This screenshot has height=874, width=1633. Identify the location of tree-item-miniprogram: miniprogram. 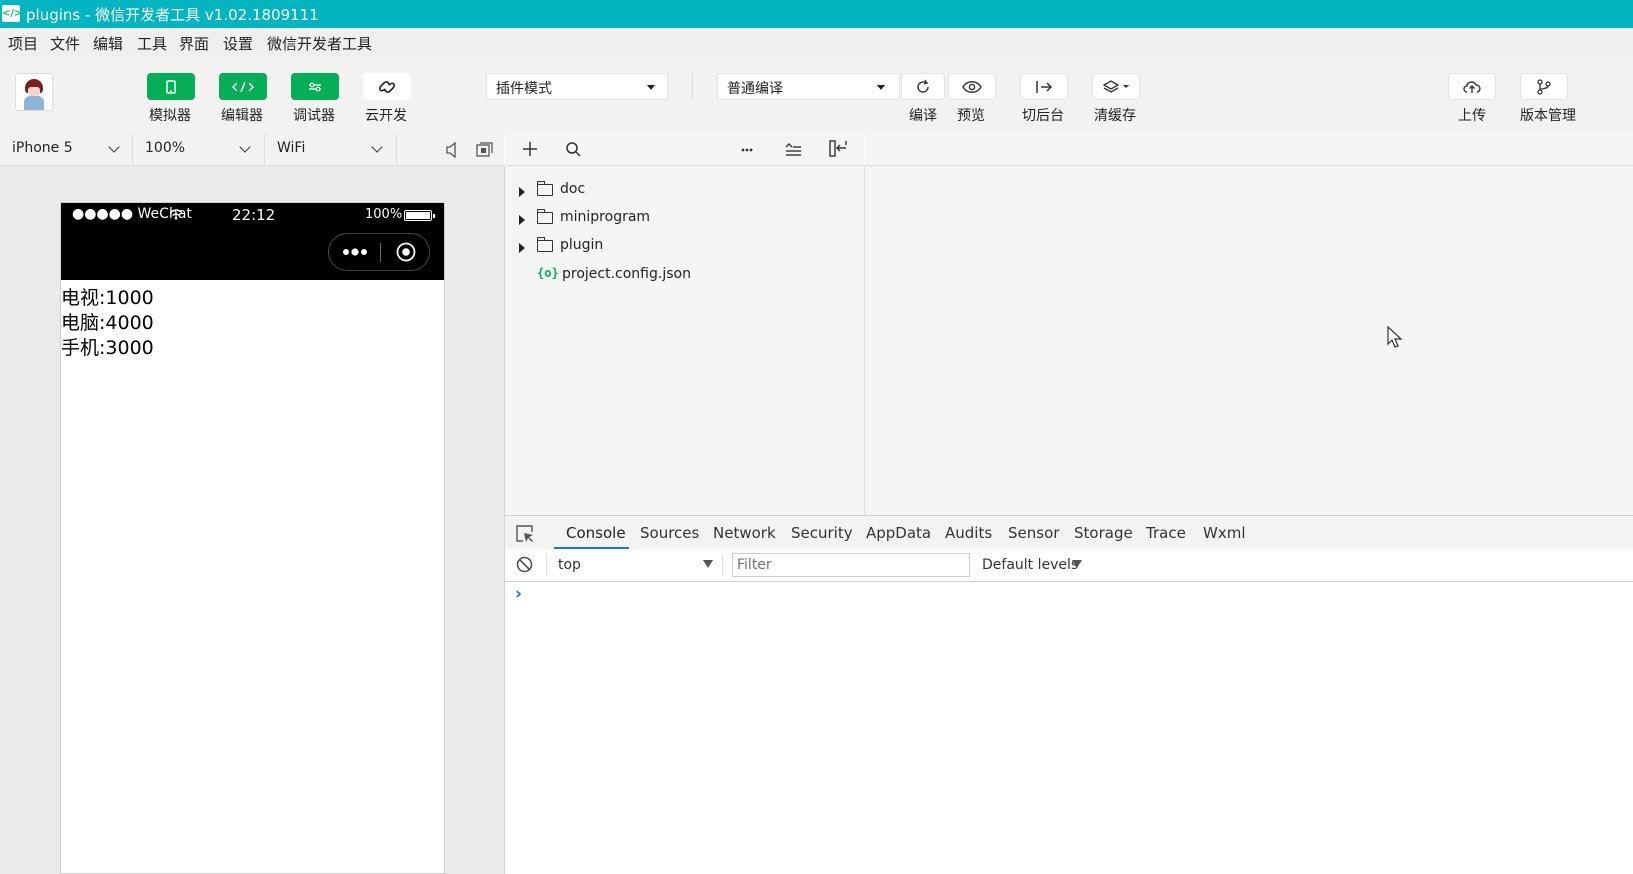
(684, 219).